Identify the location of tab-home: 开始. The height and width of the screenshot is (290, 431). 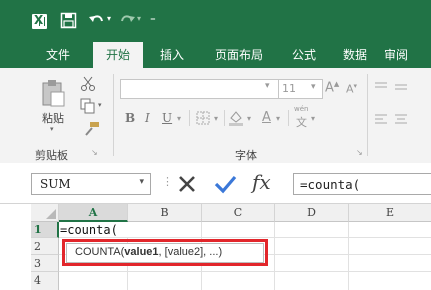
(118, 55).